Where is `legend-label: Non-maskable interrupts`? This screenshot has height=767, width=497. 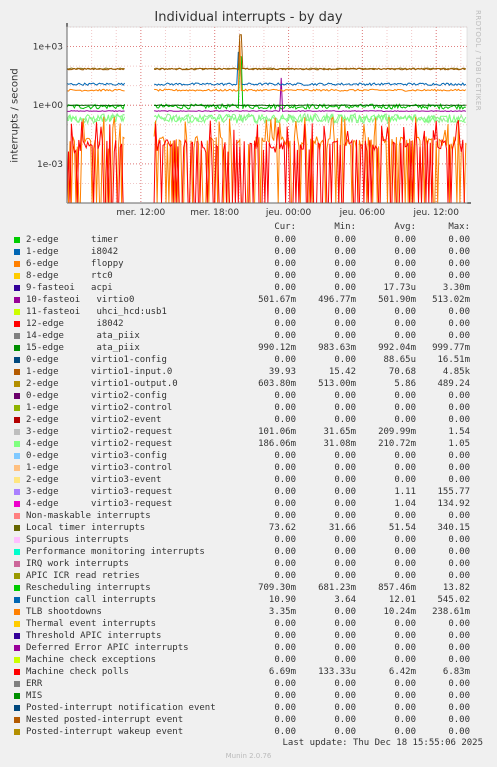 legend-label: Non-maskable interrupts is located at coordinates (88, 516).